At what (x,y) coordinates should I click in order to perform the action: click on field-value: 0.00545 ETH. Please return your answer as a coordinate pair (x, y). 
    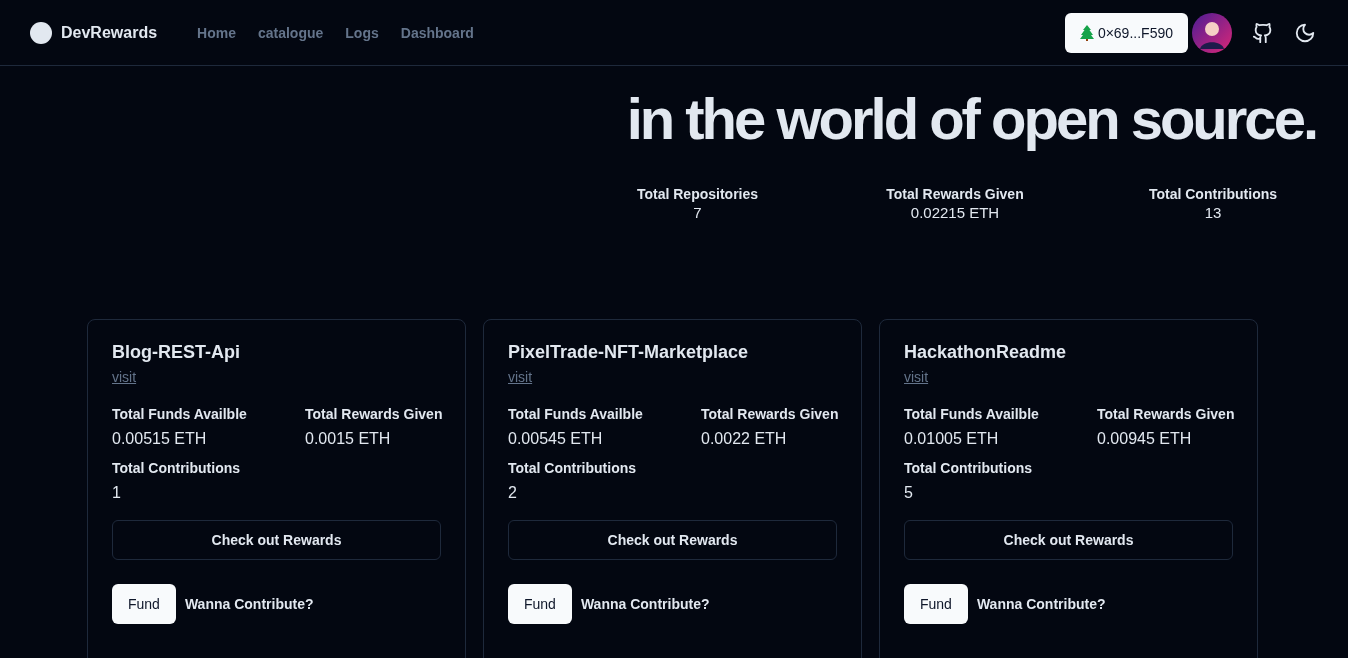
    Looking at the image, I should click on (556, 439).